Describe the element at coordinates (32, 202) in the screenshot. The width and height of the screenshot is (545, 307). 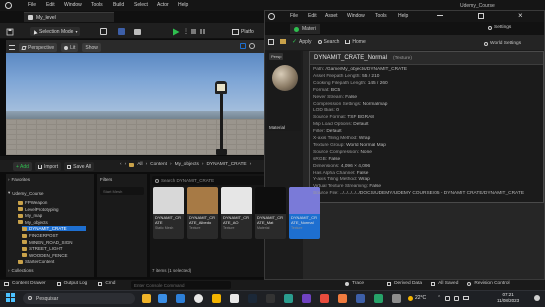
I see `folder-tree-item: FPWeapon` at that location.